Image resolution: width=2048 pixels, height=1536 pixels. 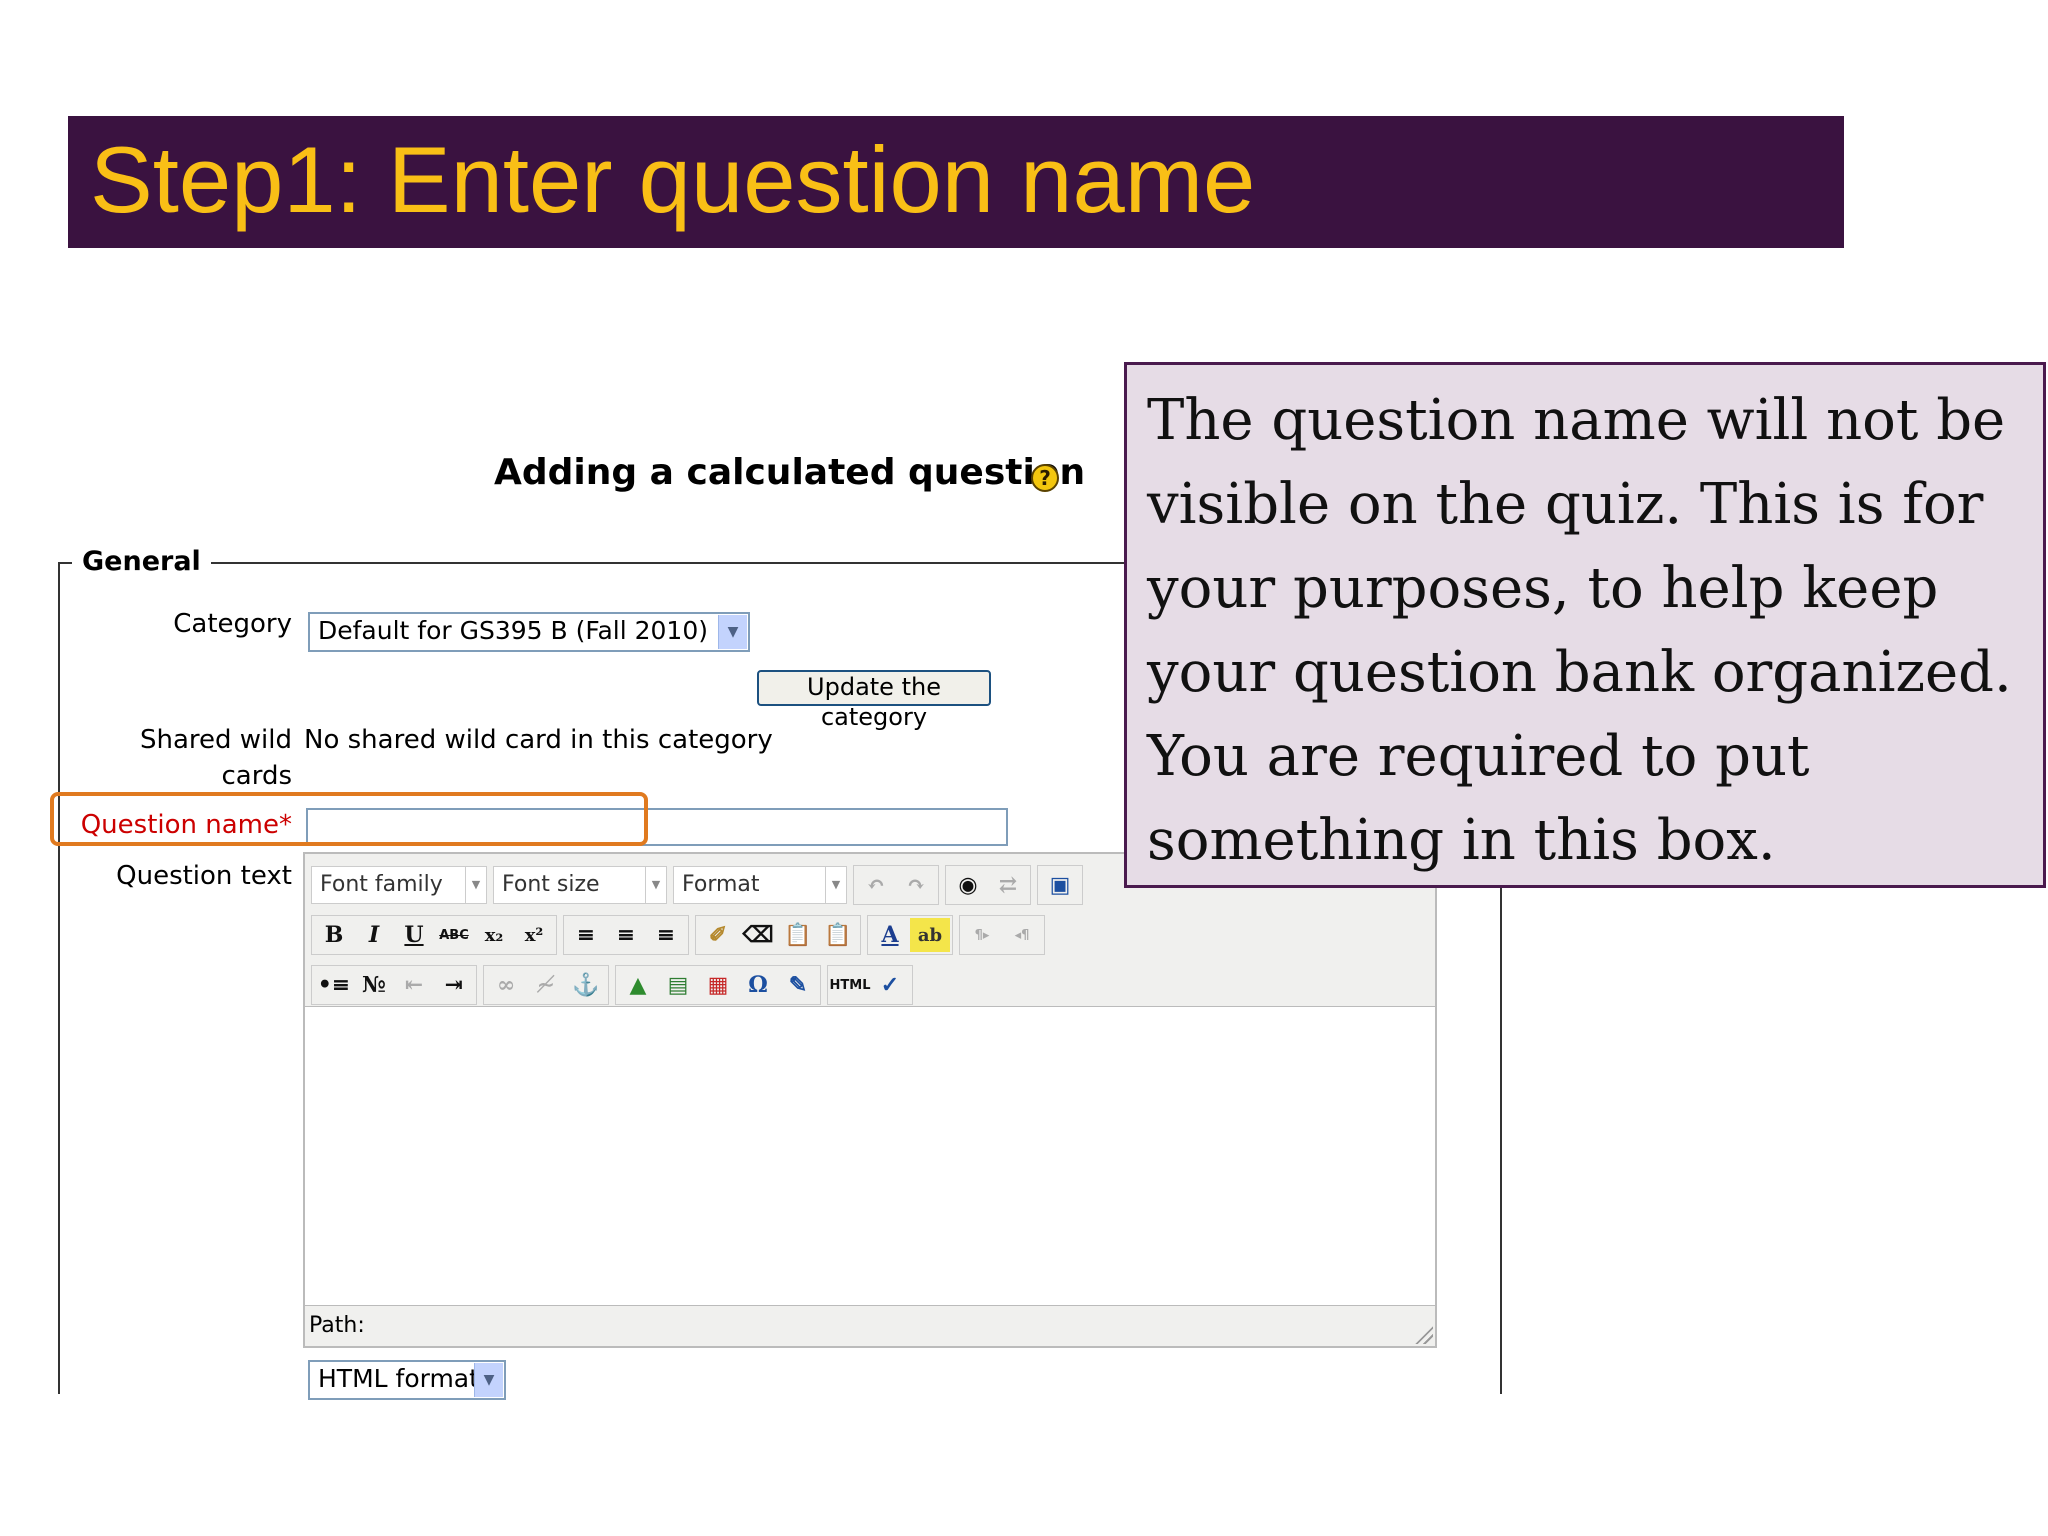 I want to click on font-size-select: Font size ▼, so click(x=580, y=885).